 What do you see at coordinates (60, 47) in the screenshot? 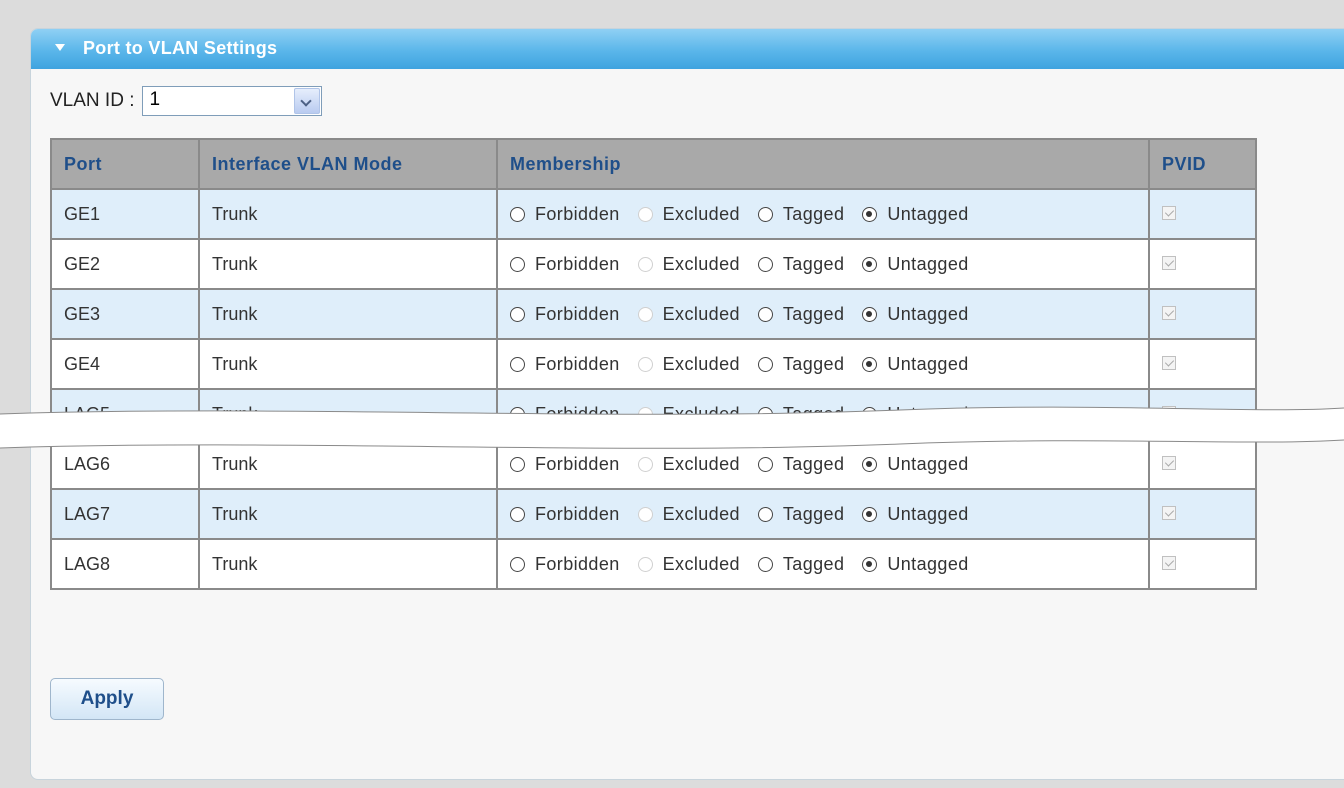
I see `collapse-triangle-icon` at bounding box center [60, 47].